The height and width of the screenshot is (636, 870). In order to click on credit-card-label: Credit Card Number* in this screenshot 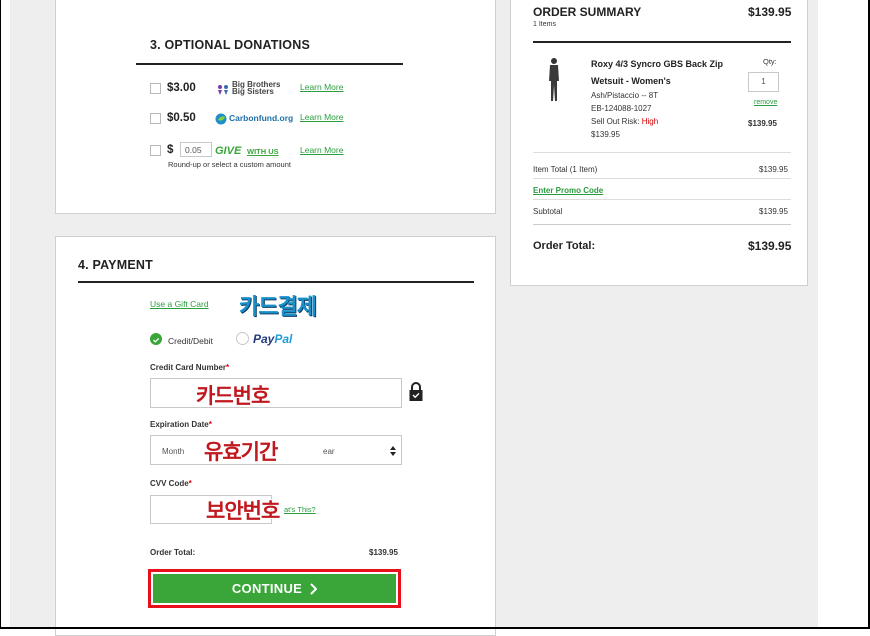, I will do `click(190, 367)`.